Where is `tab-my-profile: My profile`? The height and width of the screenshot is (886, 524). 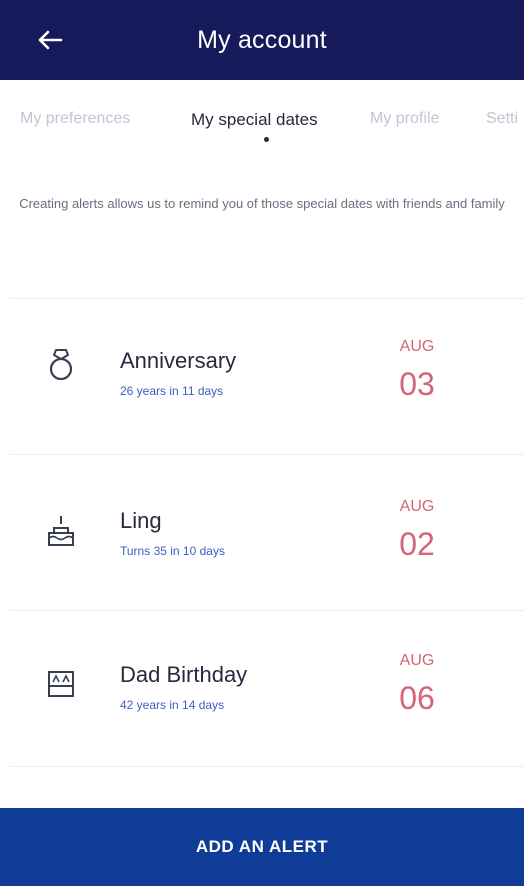 tab-my-profile: My profile is located at coordinates (404, 119).